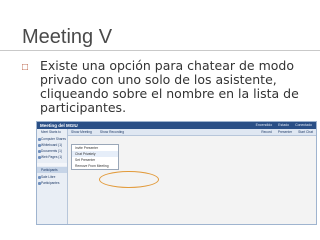 Image resolution: width=320 pixels, height=240 pixels. Describe the element at coordinates (129, 179) in the screenshot. I see `highlight-oval` at that location.